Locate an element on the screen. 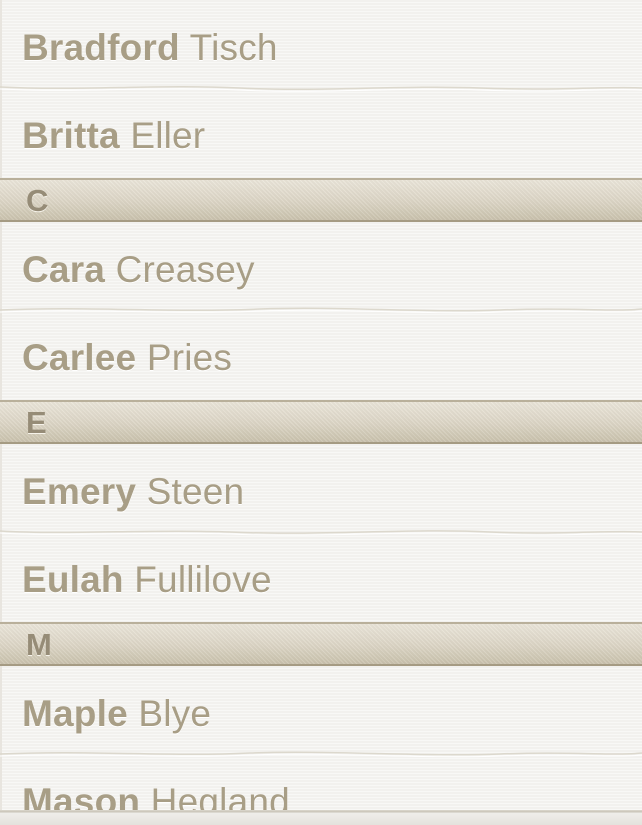 Image resolution: width=642 pixels, height=825 pixels. contact-first-name: Maple is located at coordinates (75, 713).